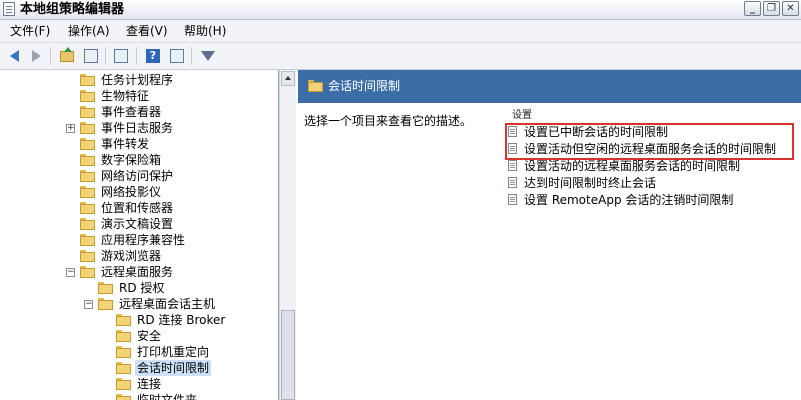  I want to click on up-folder-icon, so click(67, 54).